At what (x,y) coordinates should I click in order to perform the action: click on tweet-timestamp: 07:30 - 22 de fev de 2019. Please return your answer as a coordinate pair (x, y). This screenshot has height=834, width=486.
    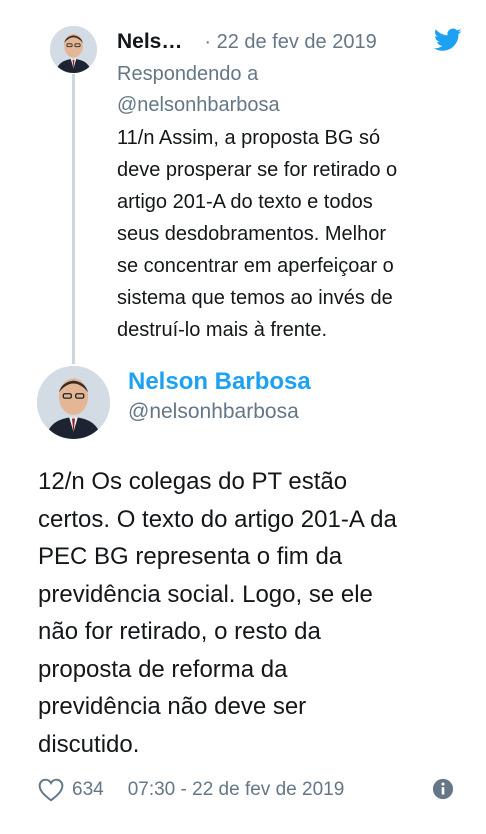
    Looking at the image, I should click on (236, 790).